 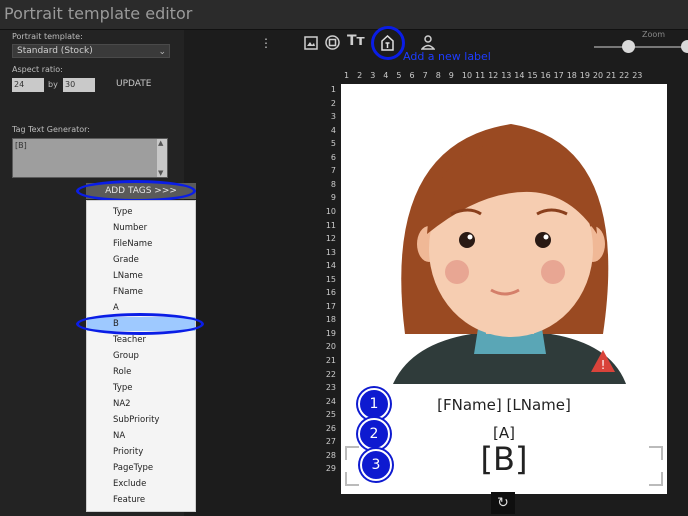 I want to click on ruler-tick-label: 5, so click(x=333, y=144).